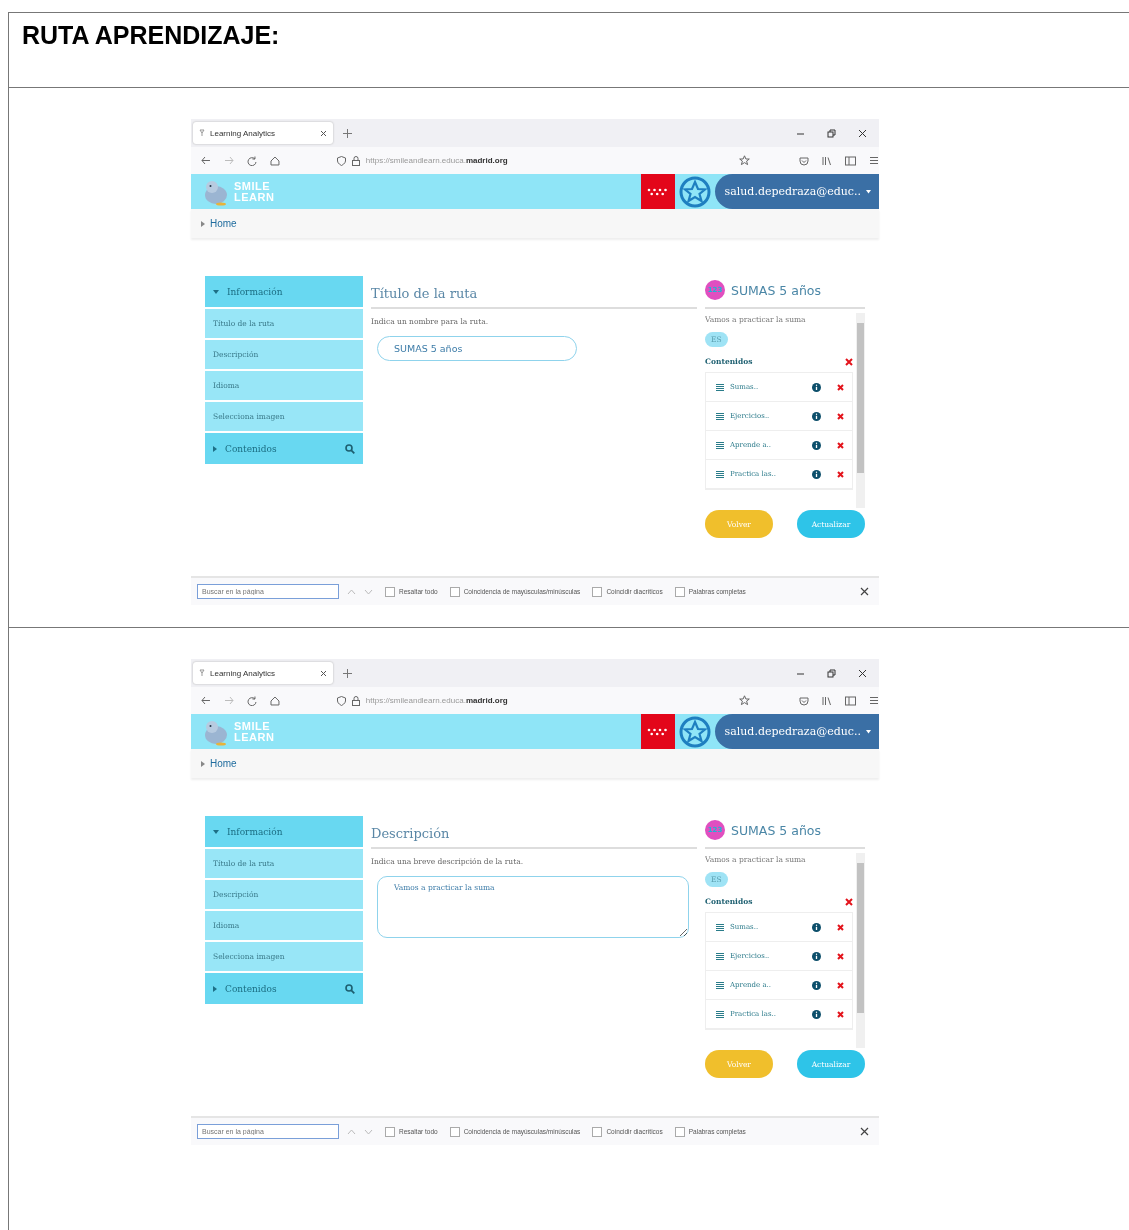 This screenshot has width=1129, height=1230. I want to click on section-title: Descripción, so click(534, 837).